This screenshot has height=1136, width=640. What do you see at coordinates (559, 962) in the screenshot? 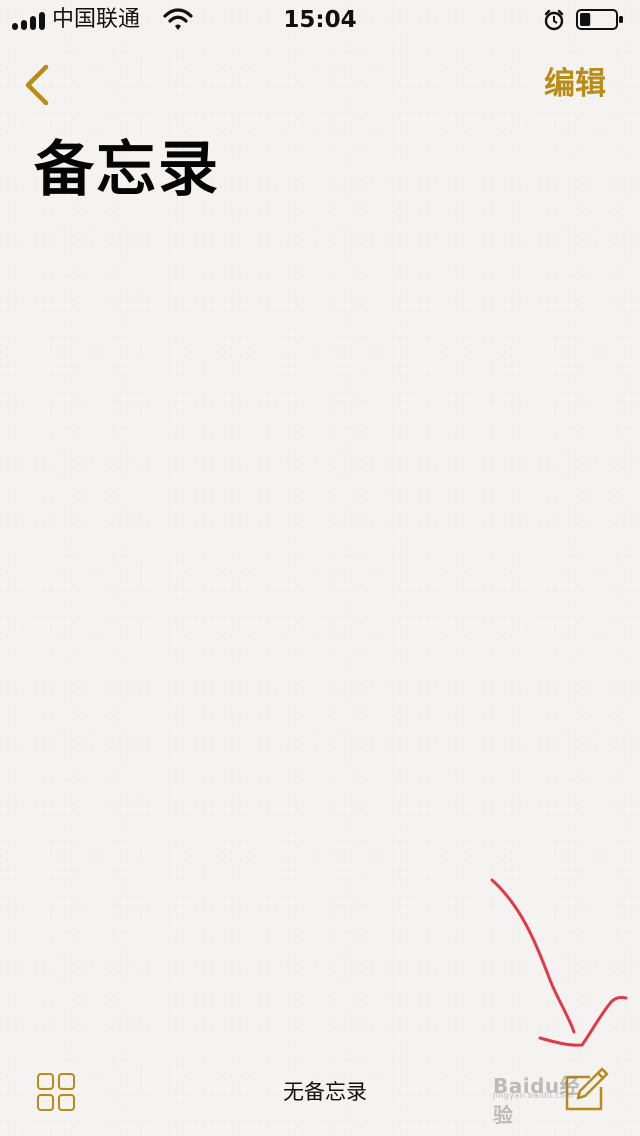
I see `annotation-arrow-drawing` at bounding box center [559, 962].